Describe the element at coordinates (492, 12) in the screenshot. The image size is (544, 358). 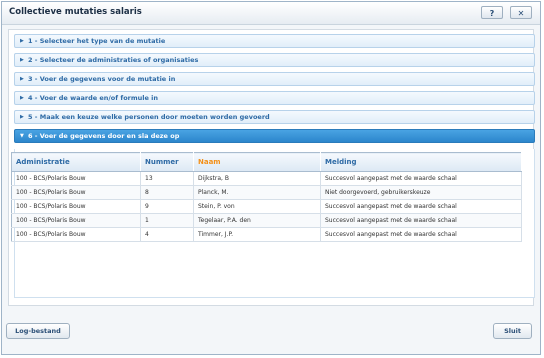
I see `help-button: ?` at that location.